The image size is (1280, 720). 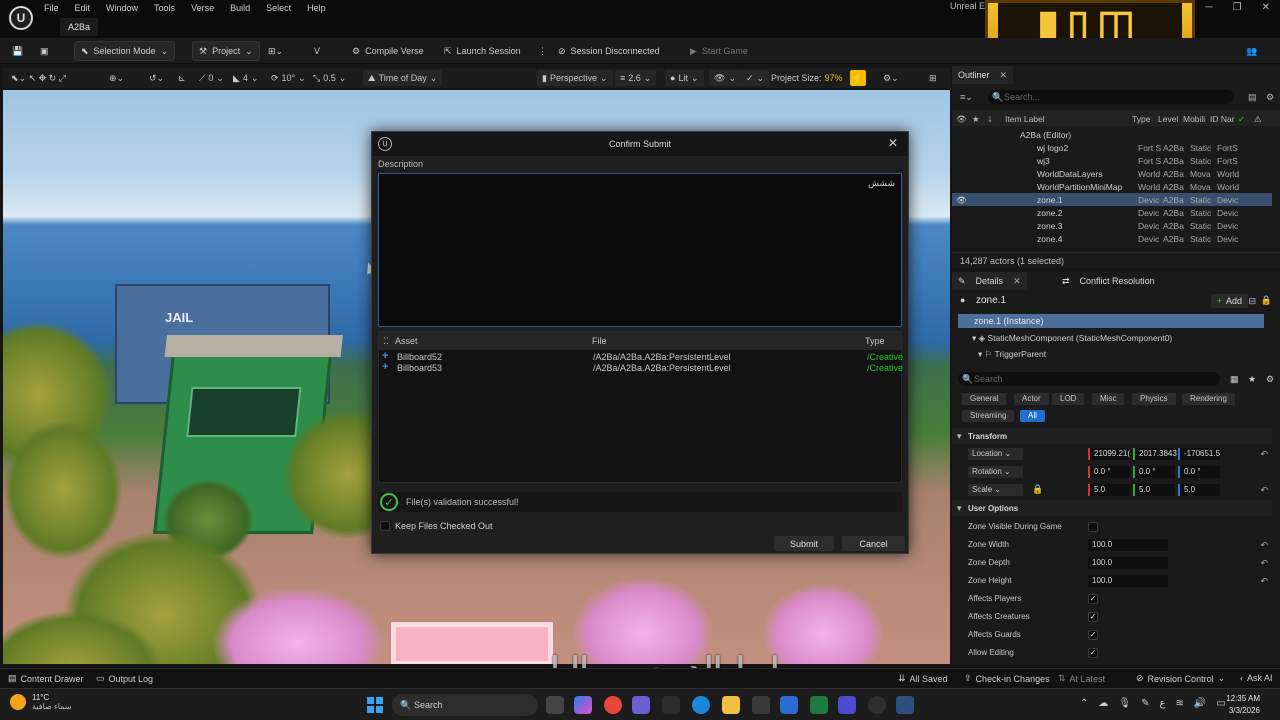 What do you see at coordinates (725, 78) in the screenshot?
I see `show-flags-dropdown: 👁 ⌄` at bounding box center [725, 78].